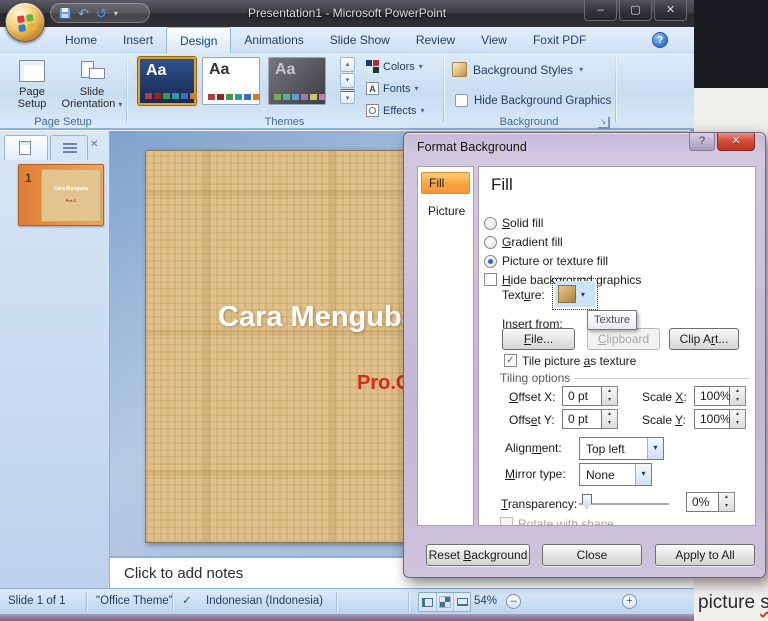 The height and width of the screenshot is (621, 768). I want to click on transparency-field: 0%, so click(702, 502).